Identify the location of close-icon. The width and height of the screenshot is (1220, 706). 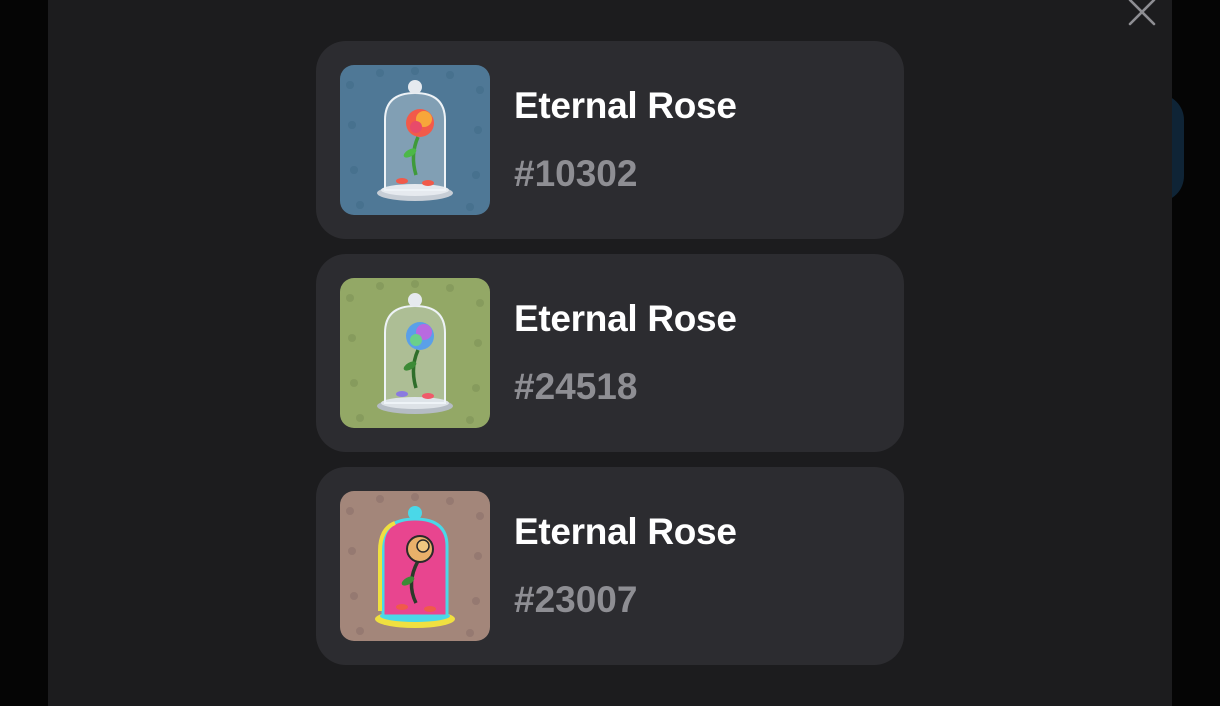
(1142, 13).